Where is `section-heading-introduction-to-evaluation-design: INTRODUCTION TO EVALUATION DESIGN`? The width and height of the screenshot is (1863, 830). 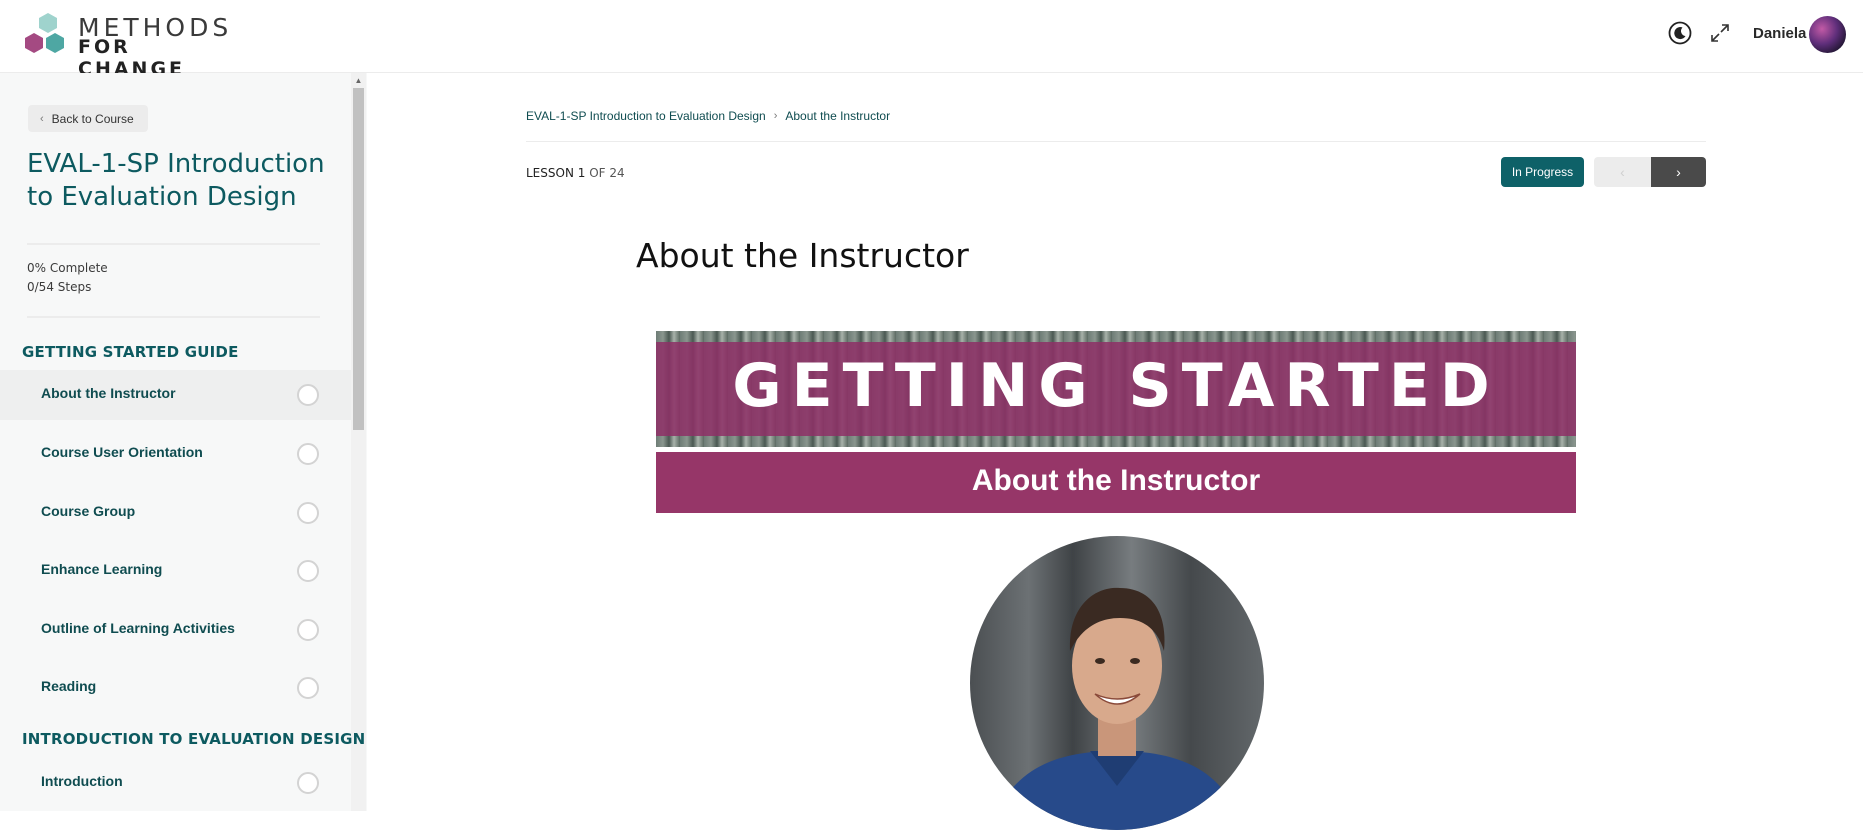 section-heading-introduction-to-evaluation-design: INTRODUCTION TO EVALUATION DESIGN is located at coordinates (193, 739).